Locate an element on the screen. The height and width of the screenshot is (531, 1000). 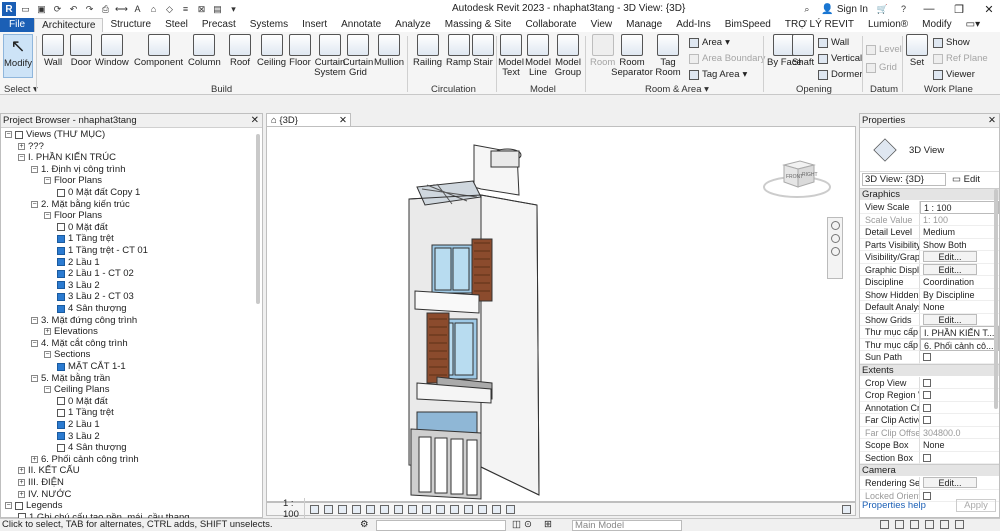
show-crop-icon is located at coordinates (398, 509).